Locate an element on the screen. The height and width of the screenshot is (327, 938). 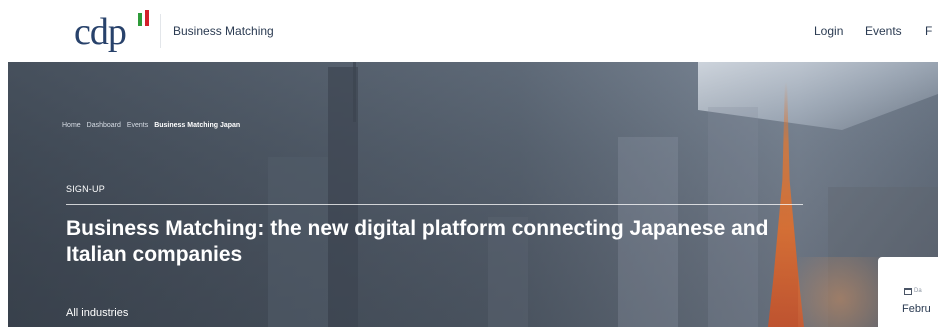
calendar-icon is located at coordinates (908, 291).